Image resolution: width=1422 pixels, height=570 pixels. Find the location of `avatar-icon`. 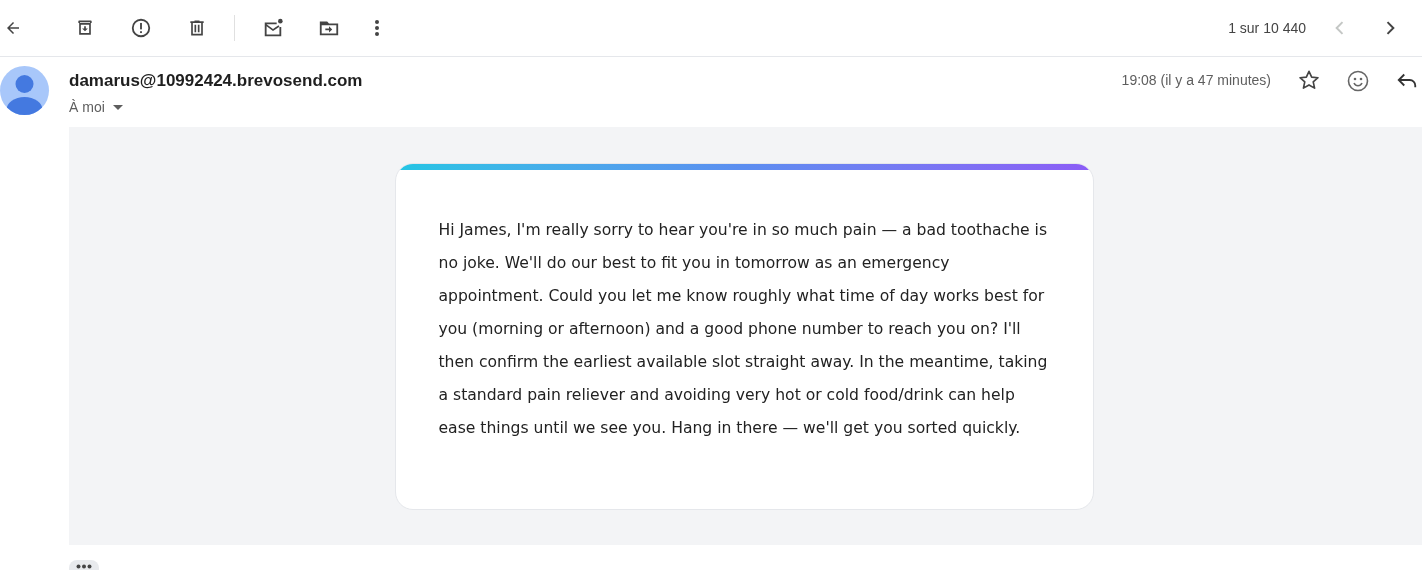

avatar-icon is located at coordinates (24, 90).